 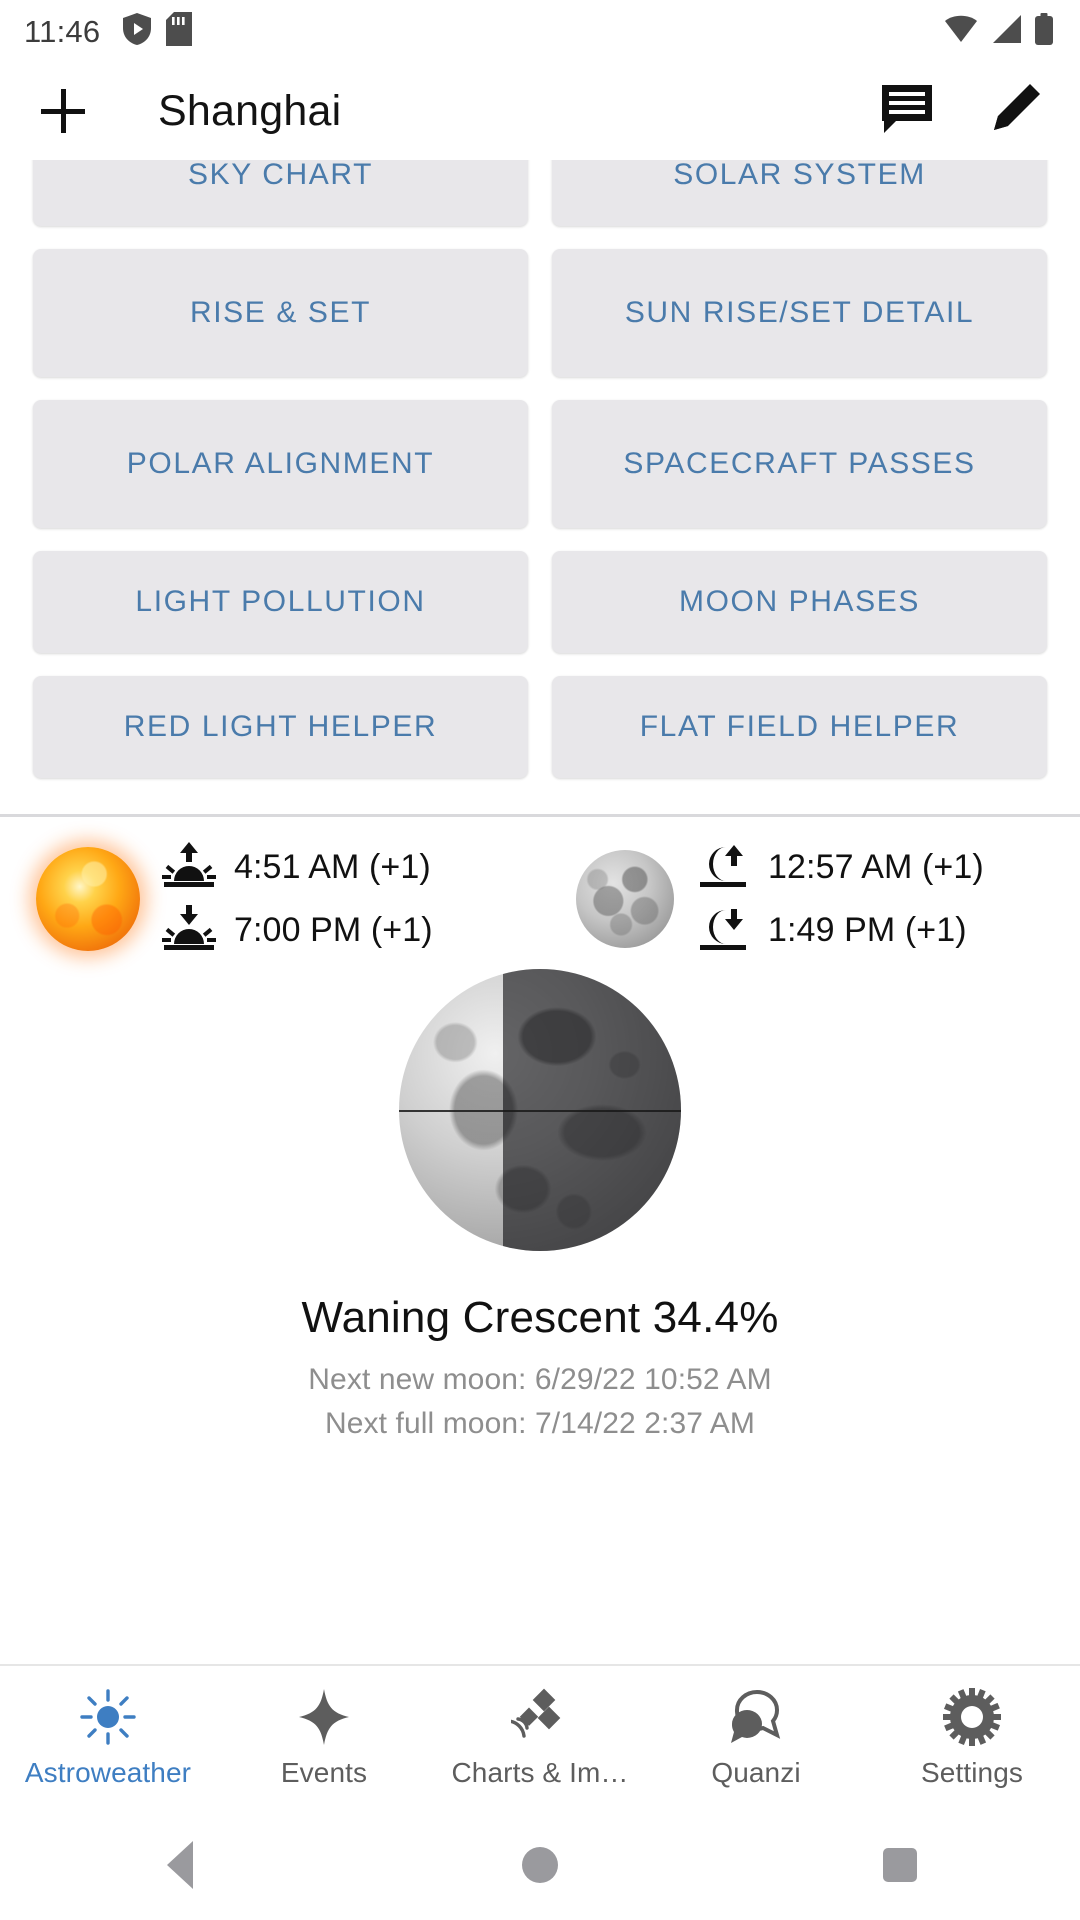 I want to click on tool-button-moon-phases: MOON PHASES, so click(x=799, y=602).